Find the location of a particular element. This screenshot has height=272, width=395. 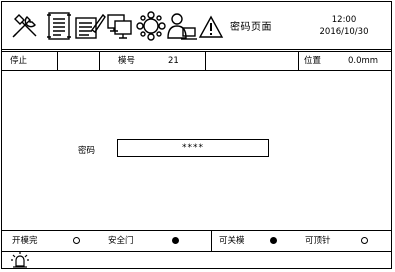

mold-number-value: 21 is located at coordinates (173, 61).